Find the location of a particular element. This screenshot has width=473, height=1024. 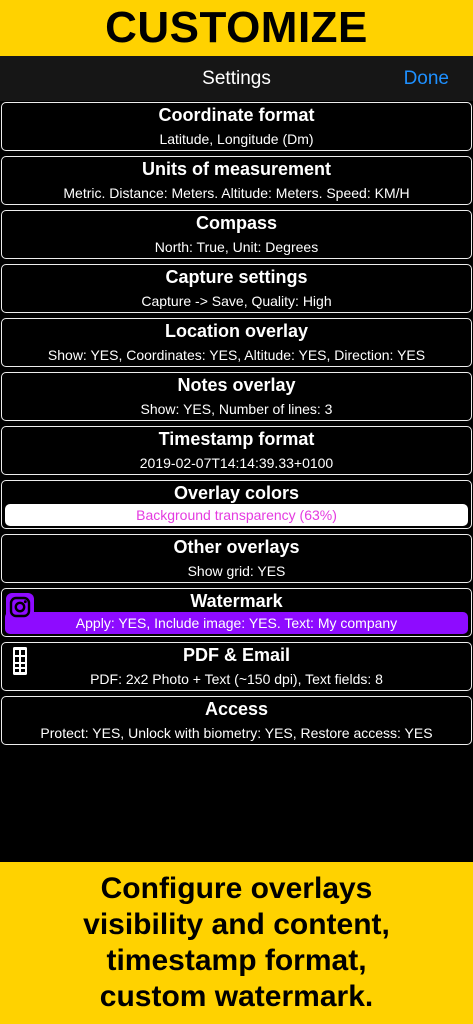

promo-caption-line: Configure overlays is located at coordinates (236, 888).